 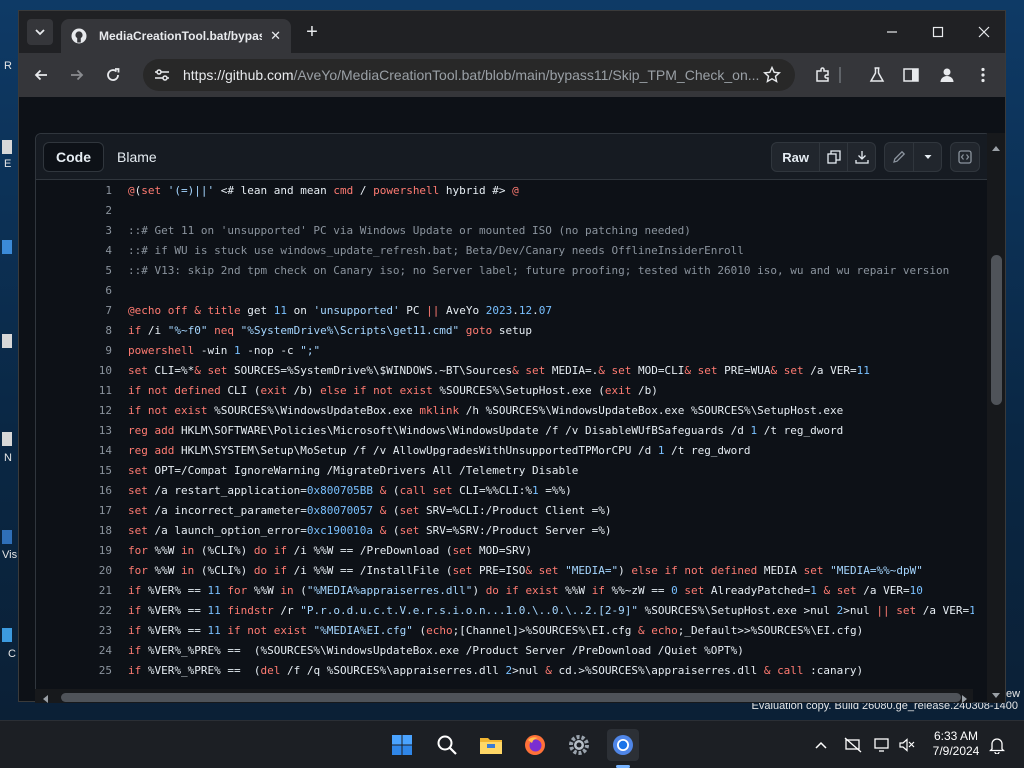 What do you see at coordinates (74, 390) in the screenshot?
I see `line-number: 11` at bounding box center [74, 390].